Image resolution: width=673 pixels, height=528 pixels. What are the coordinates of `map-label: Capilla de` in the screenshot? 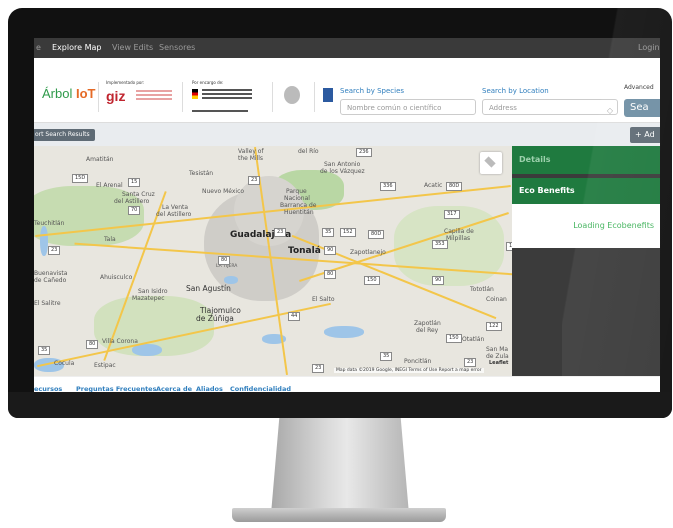 It's located at (459, 231).